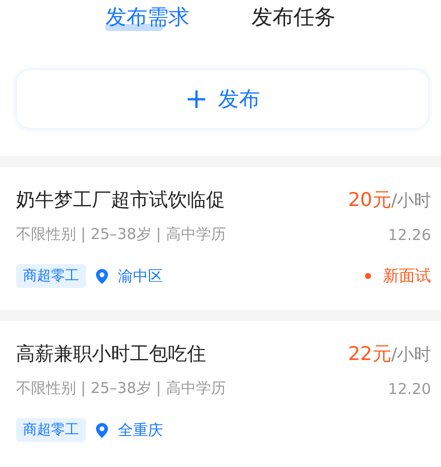 This screenshot has height=467, width=441. Describe the element at coordinates (294, 17) in the screenshot. I see `tab: 发布任务` at that location.